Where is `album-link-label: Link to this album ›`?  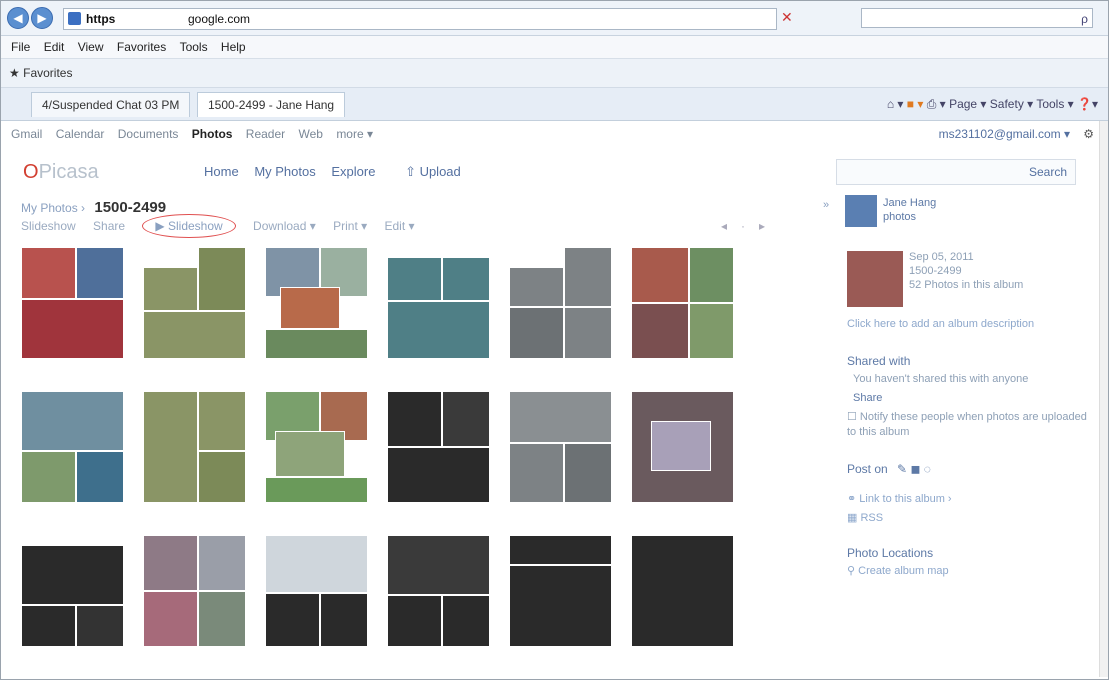 album-link-label: Link to this album › is located at coordinates (905, 499).